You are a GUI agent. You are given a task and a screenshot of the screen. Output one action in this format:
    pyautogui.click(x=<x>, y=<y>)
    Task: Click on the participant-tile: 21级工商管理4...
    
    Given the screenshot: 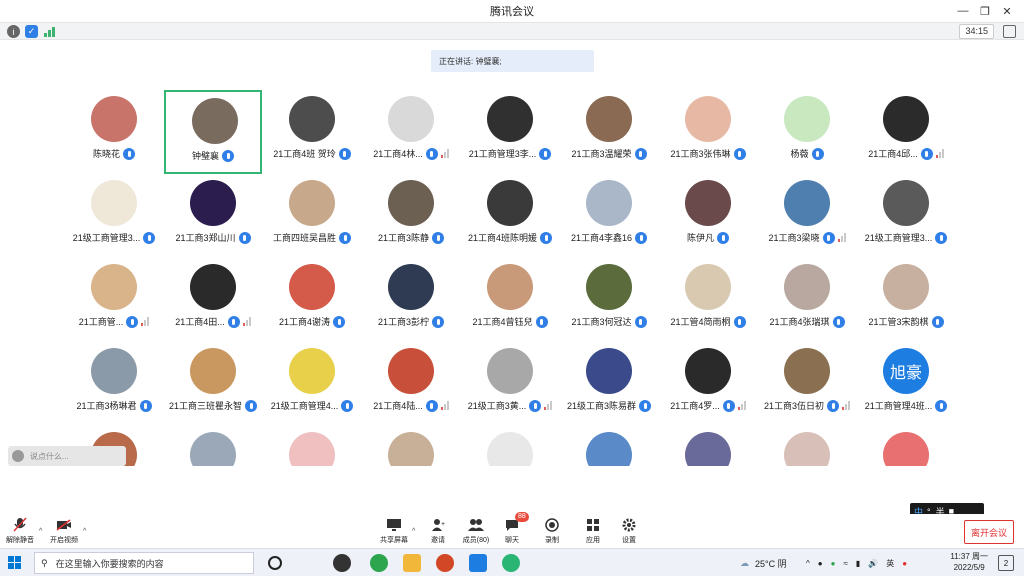 What is the action you would take?
    pyautogui.click(x=312, y=384)
    